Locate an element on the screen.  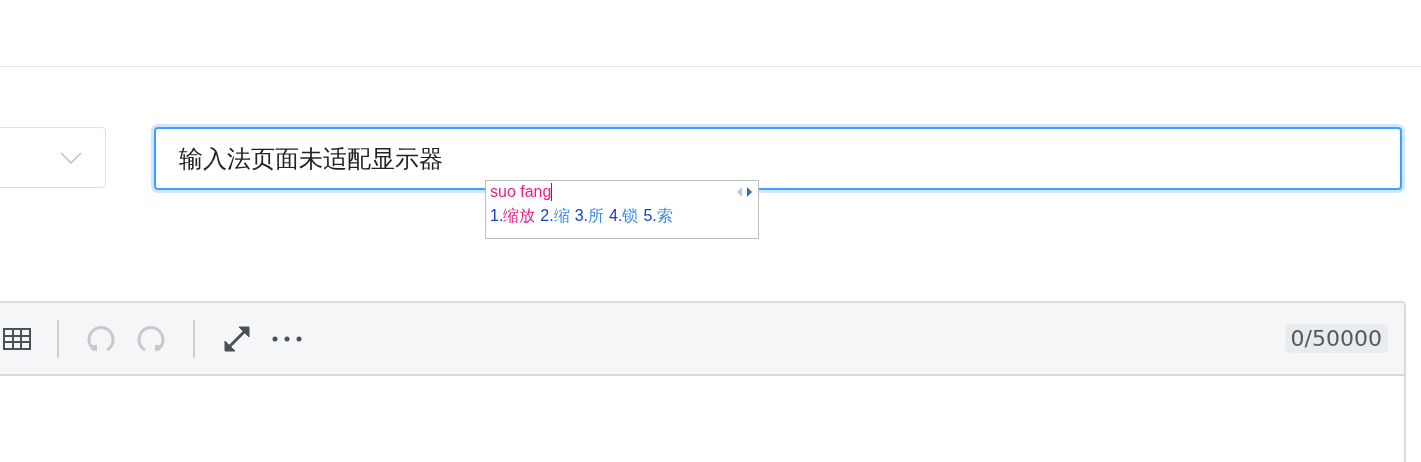
more-icon is located at coordinates (287, 338).